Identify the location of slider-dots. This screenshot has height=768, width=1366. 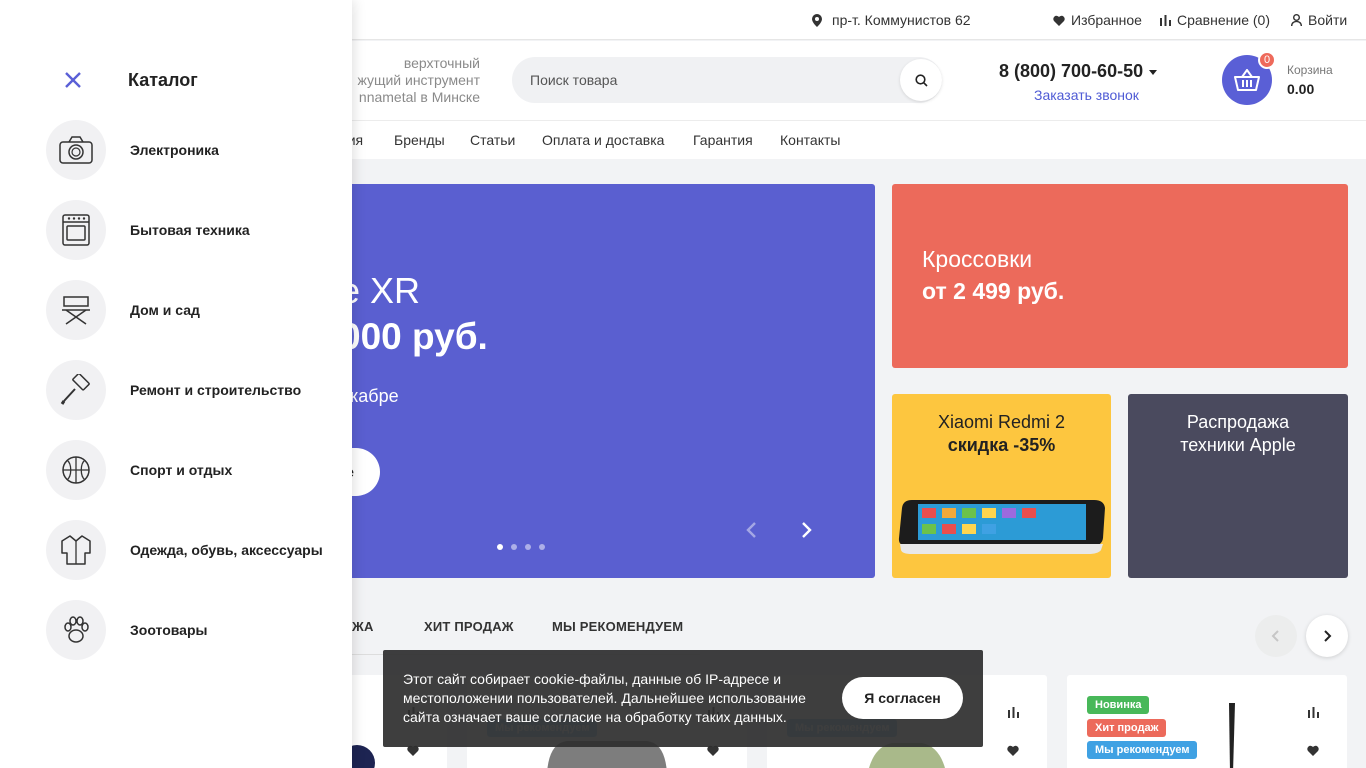
(521, 547).